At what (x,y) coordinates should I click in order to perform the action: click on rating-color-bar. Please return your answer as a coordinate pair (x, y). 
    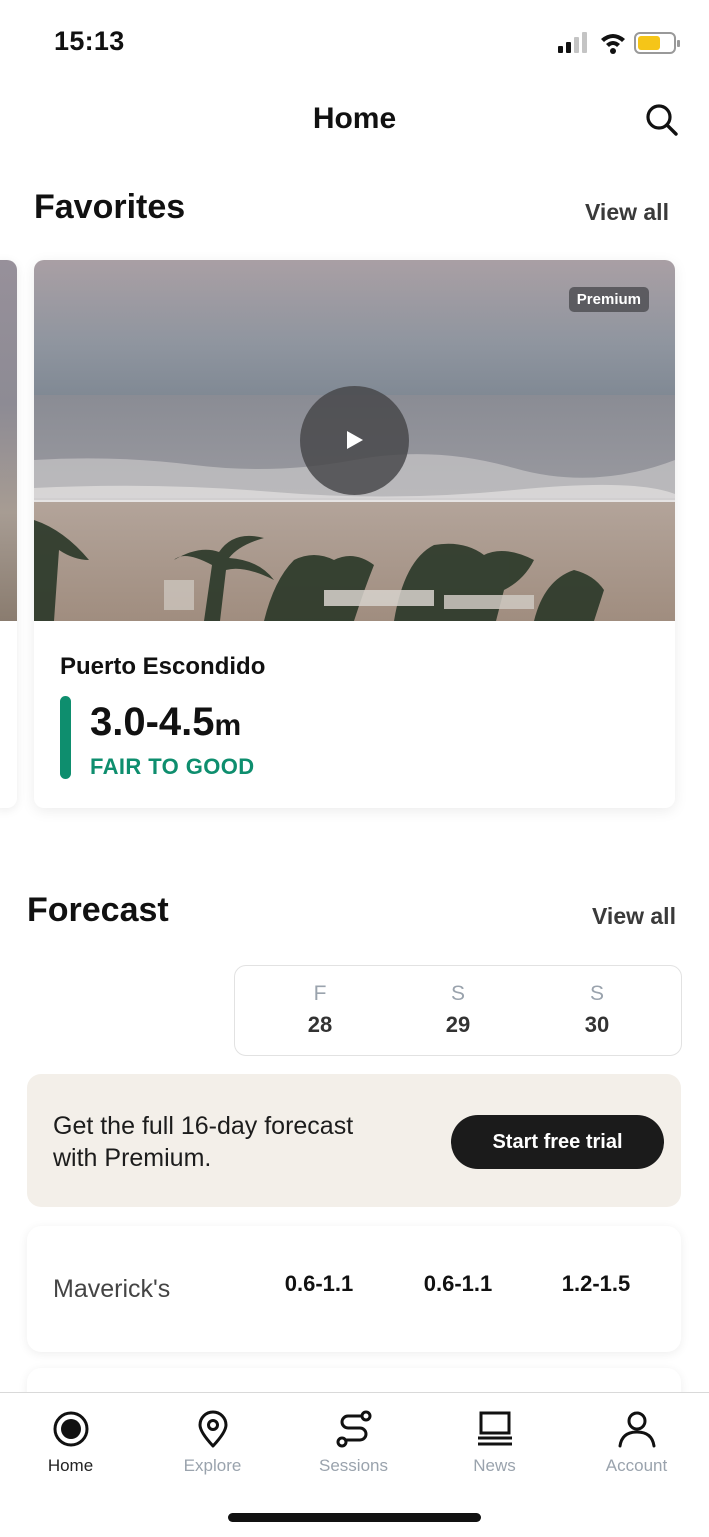
    Looking at the image, I should click on (65, 737).